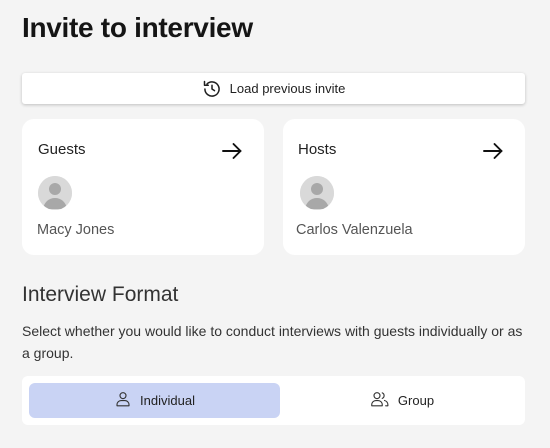 This screenshot has width=550, height=448. Describe the element at coordinates (143, 187) in the screenshot. I see `guests-card: Guests Macy Jones` at that location.